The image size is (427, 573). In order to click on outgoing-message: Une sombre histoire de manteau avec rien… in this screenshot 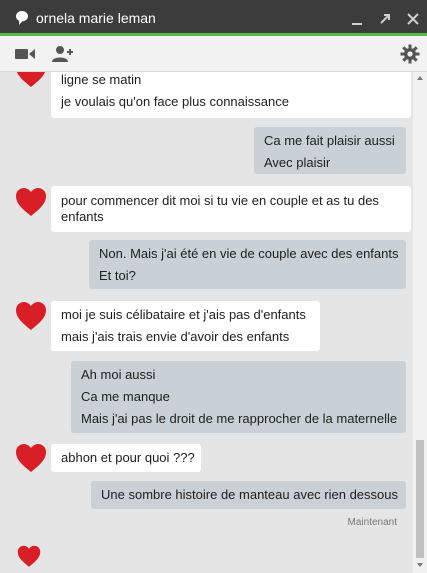, I will do `click(248, 495)`.